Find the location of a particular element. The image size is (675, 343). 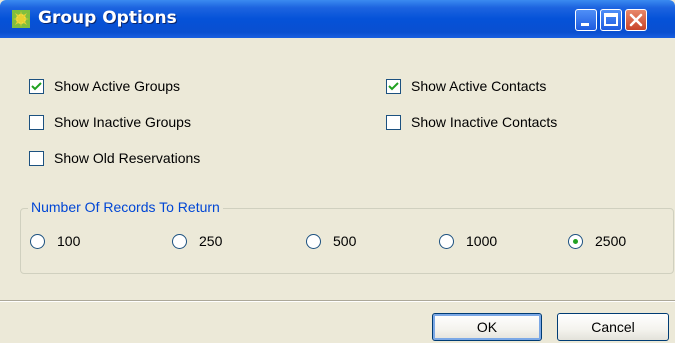

records-label-500: 500 is located at coordinates (345, 241).